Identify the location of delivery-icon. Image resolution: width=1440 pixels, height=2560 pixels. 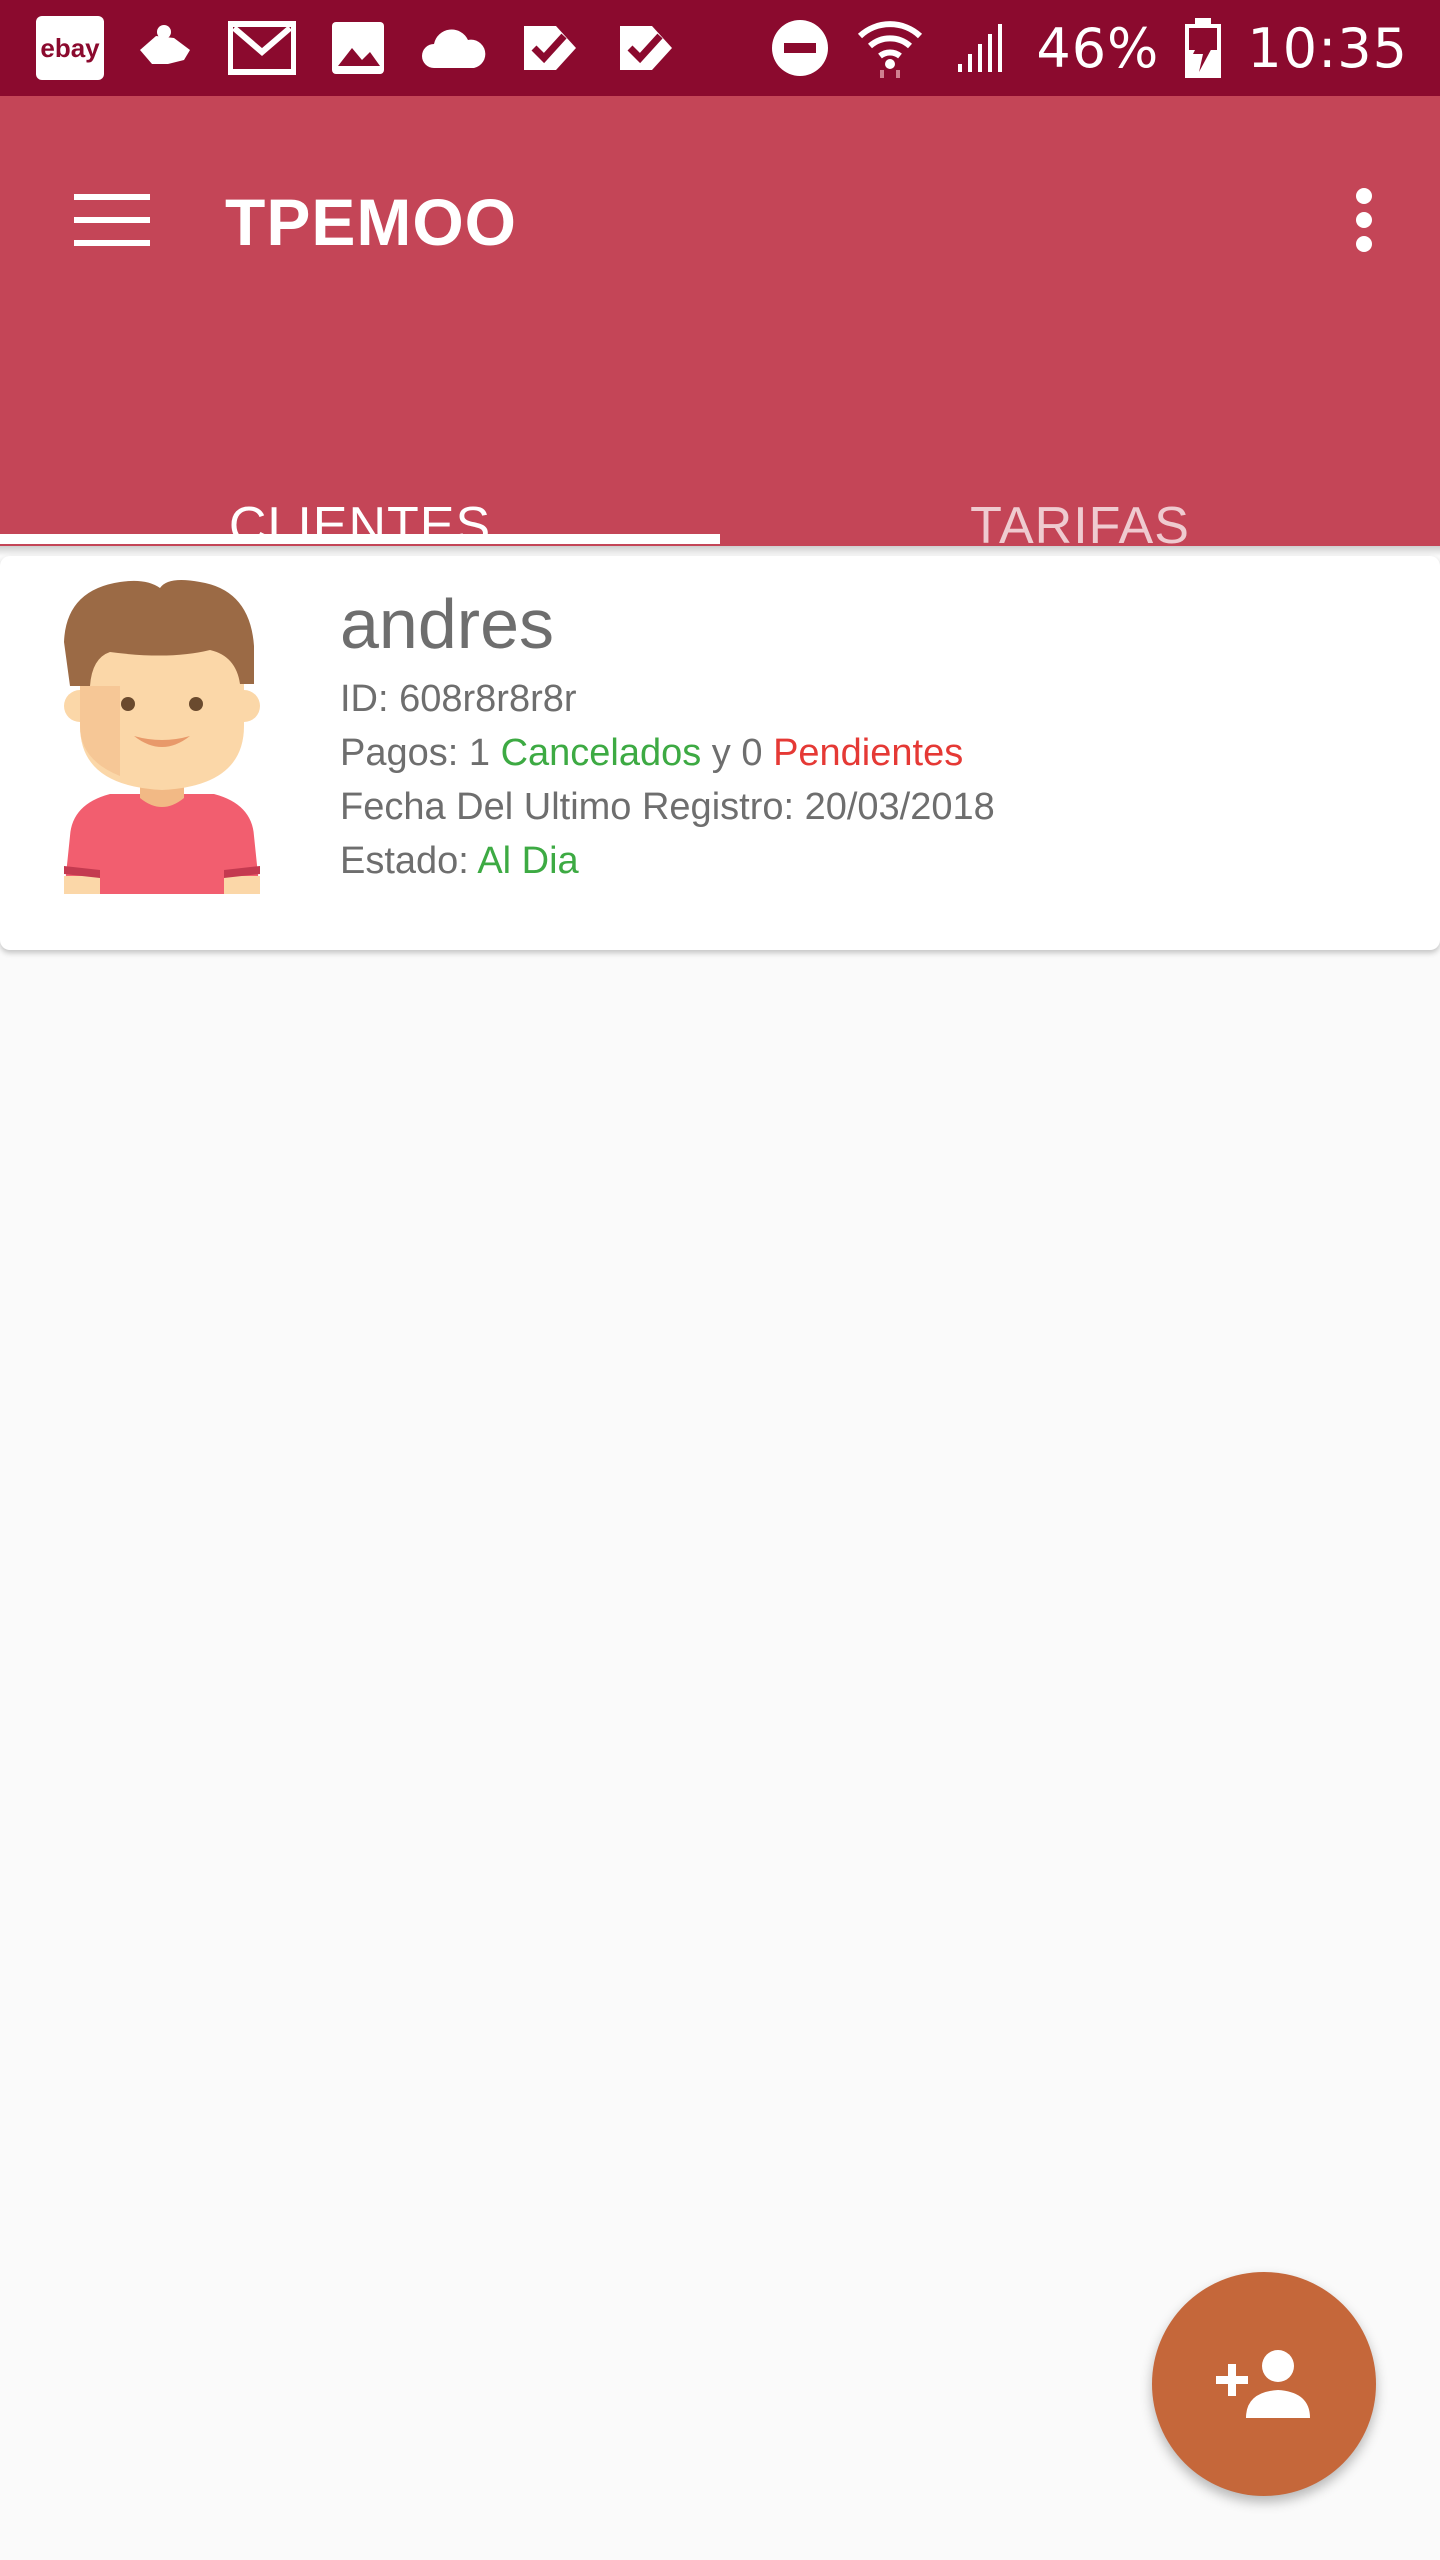
(166, 48).